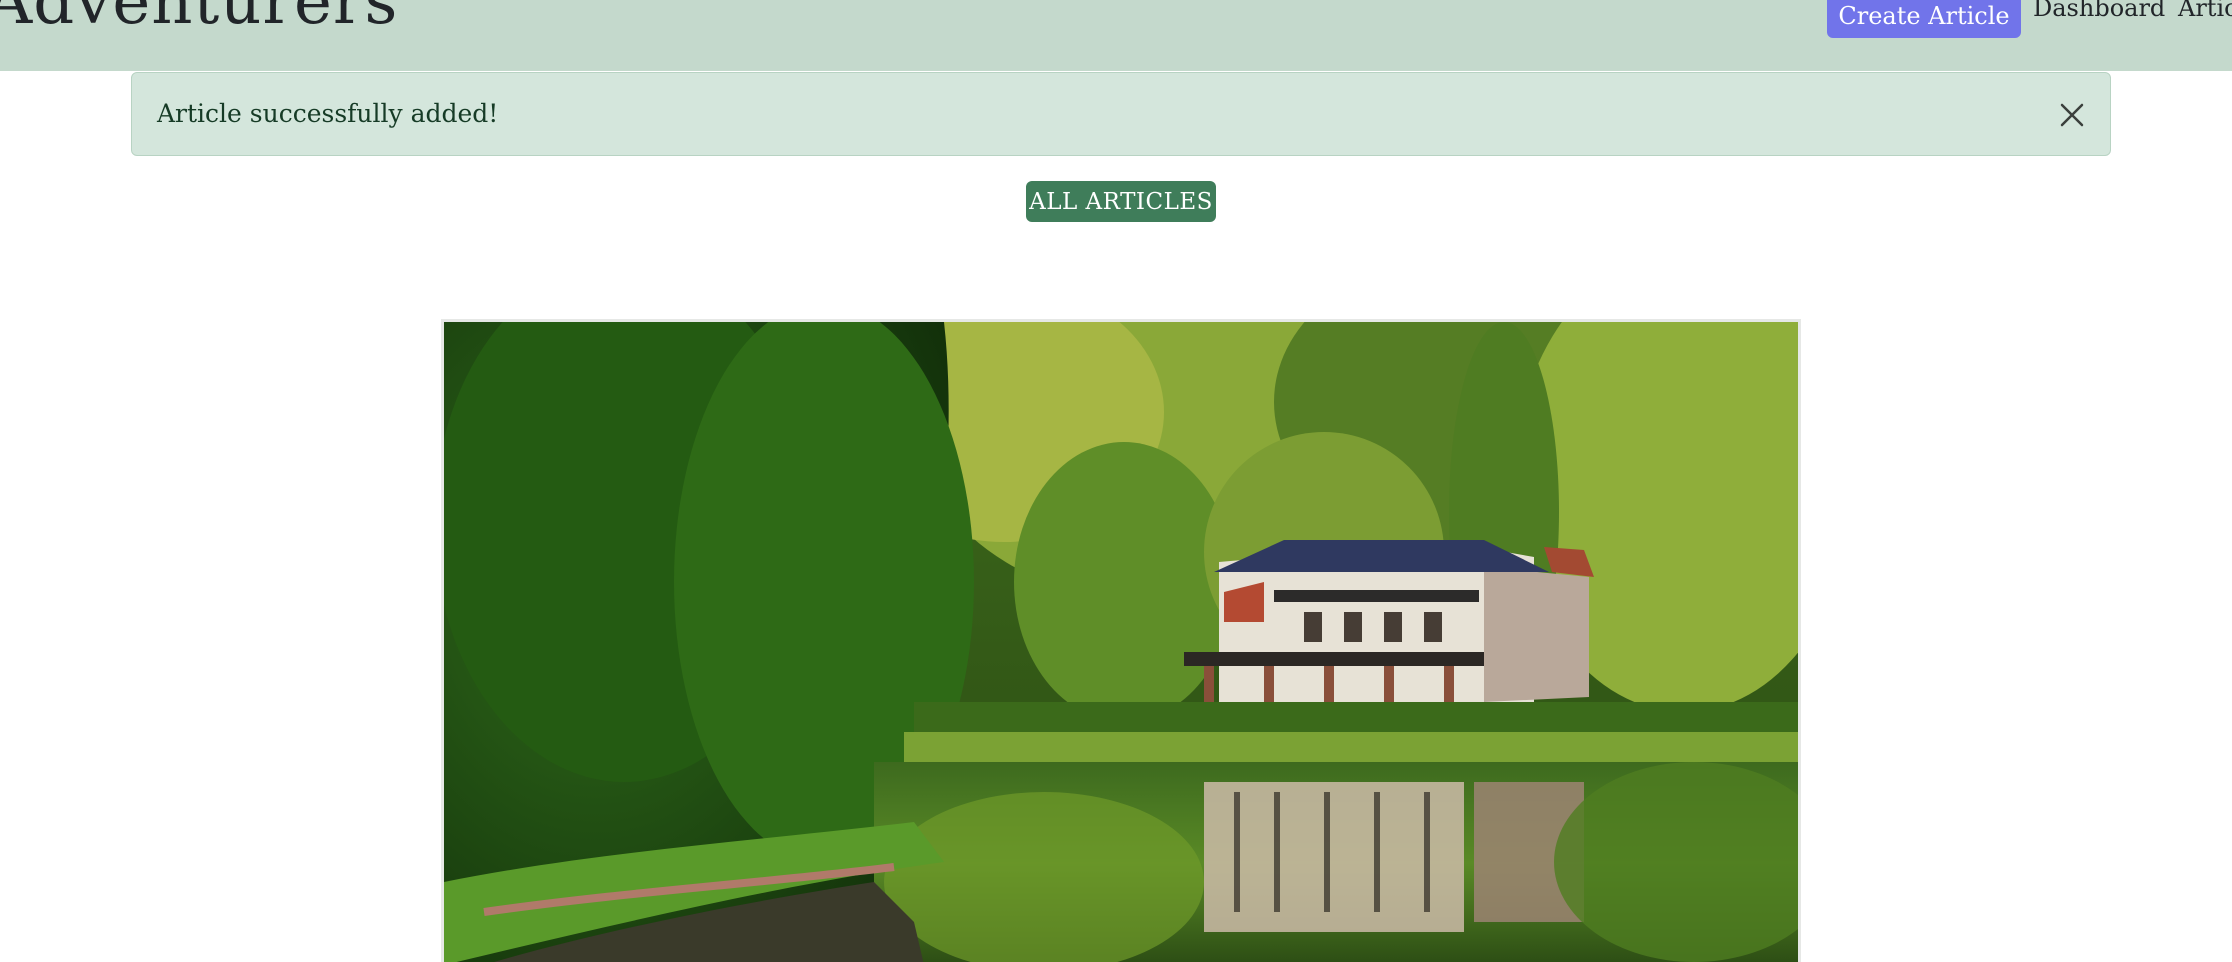 The height and width of the screenshot is (962, 2232). I want to click on brand-title: Adventurers, so click(199, 17).